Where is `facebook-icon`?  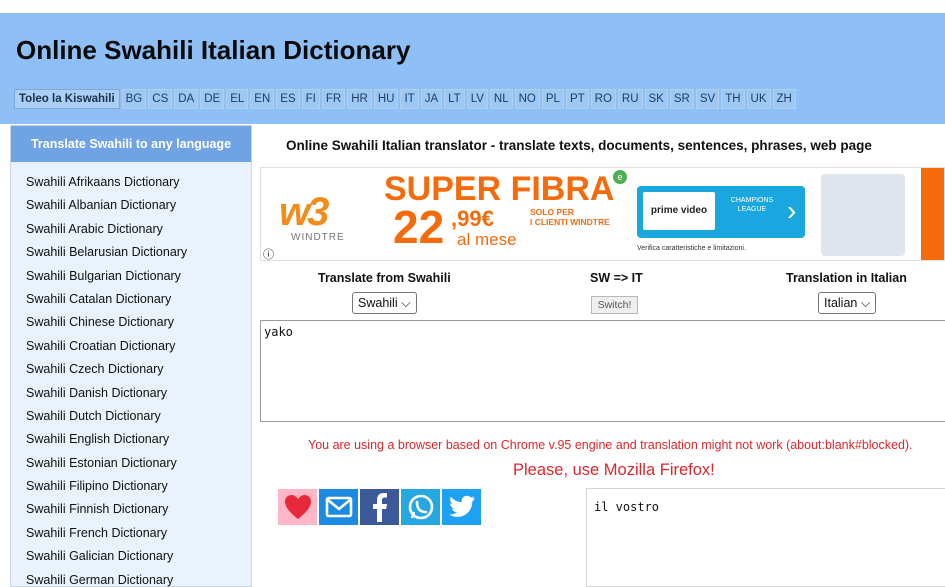
facebook-icon is located at coordinates (379, 507).